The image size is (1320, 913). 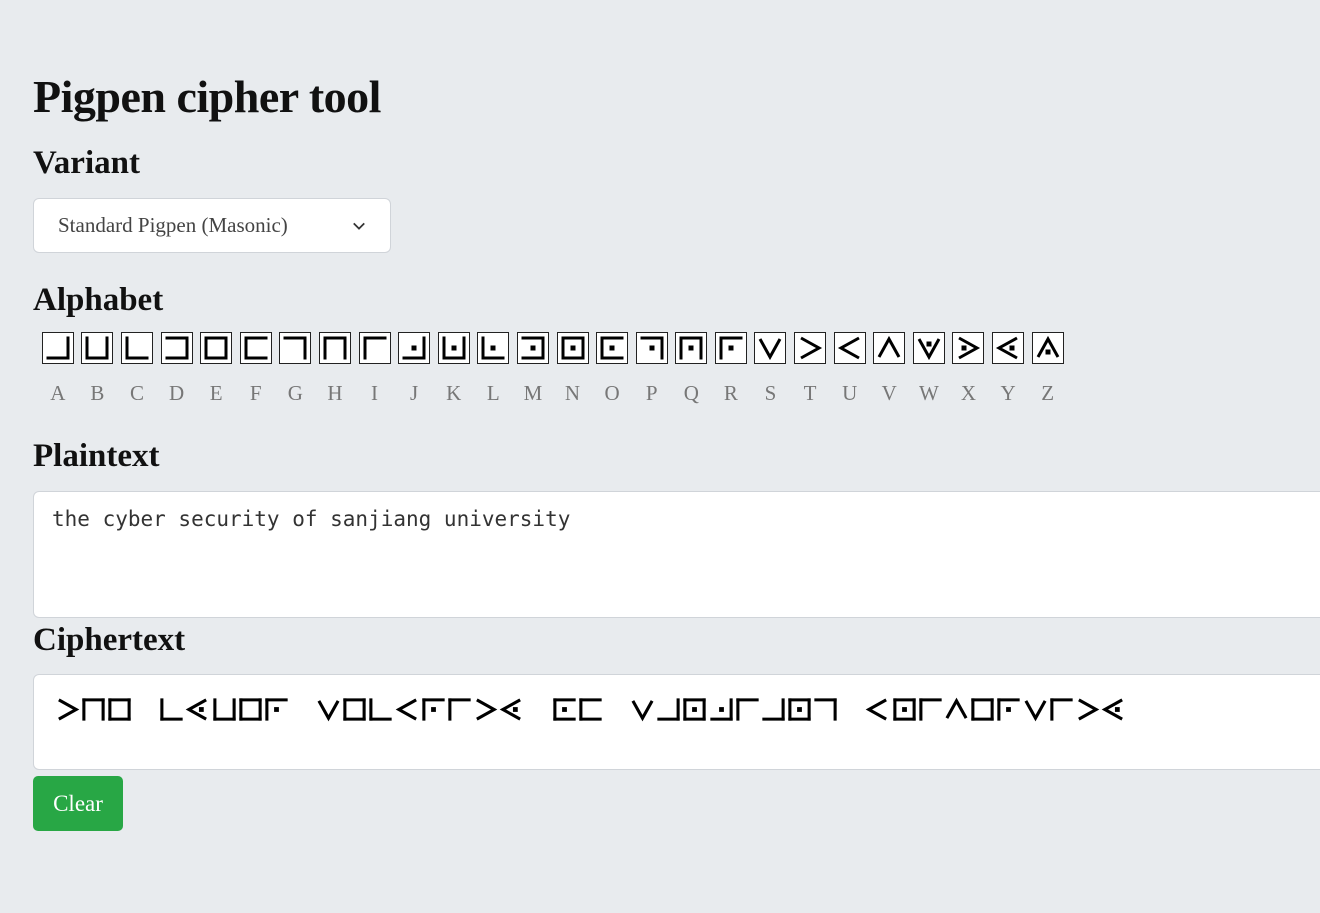 What do you see at coordinates (97, 393) in the screenshot?
I see `alphabet-letter: B` at bounding box center [97, 393].